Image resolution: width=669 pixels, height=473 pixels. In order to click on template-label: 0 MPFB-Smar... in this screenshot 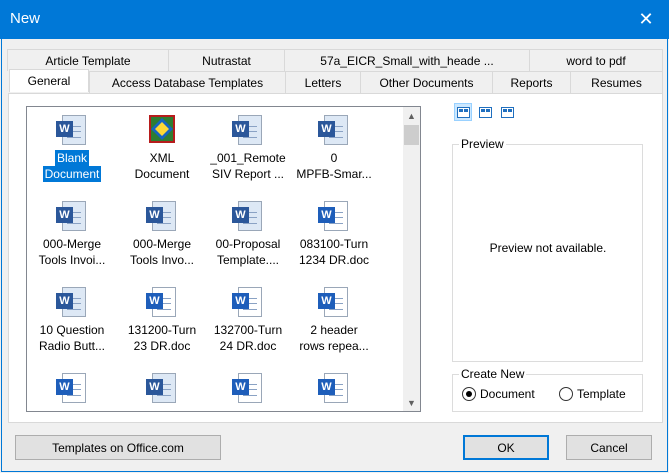, I will do `click(334, 166)`.